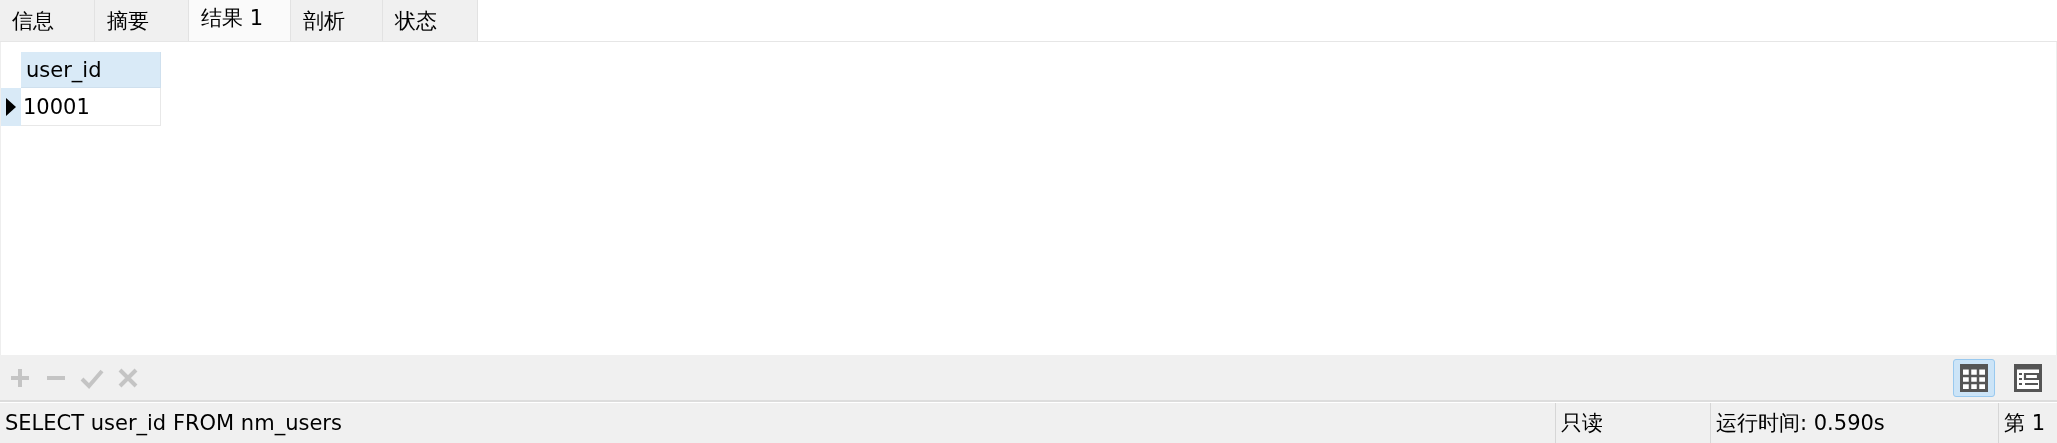  Describe the element at coordinates (1974, 377) in the screenshot. I see `grid-view-button` at that location.